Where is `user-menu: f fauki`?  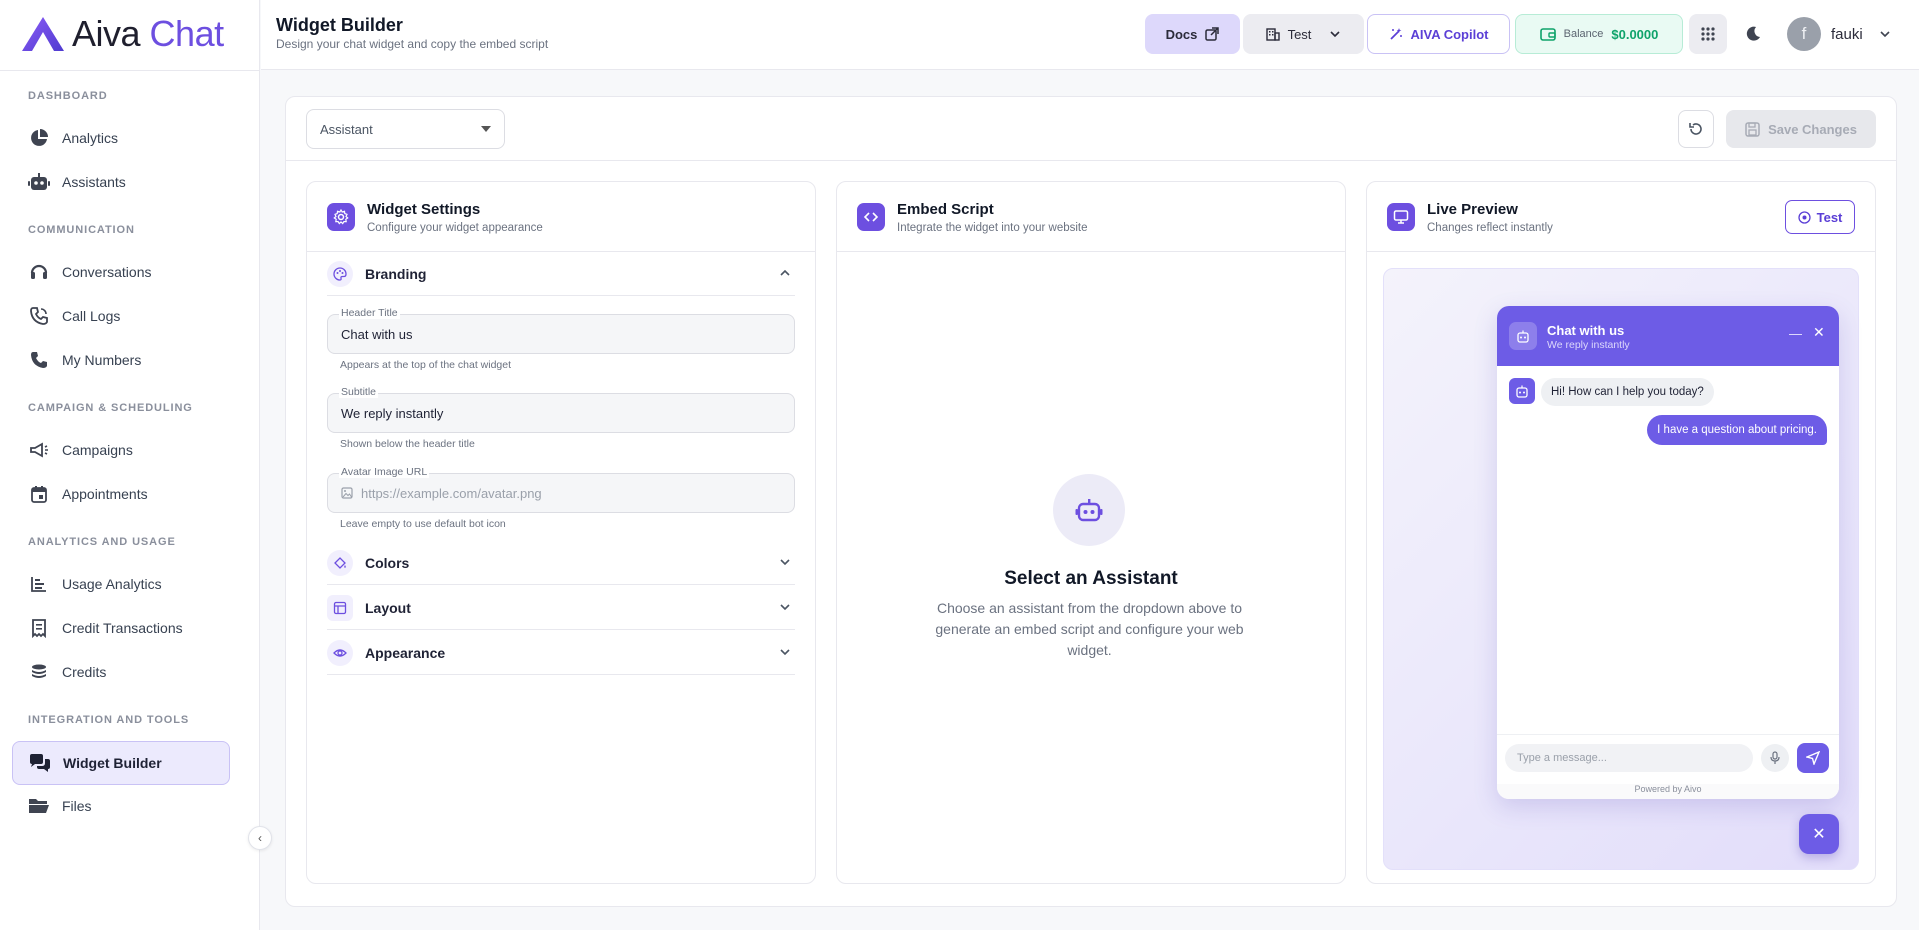 user-menu: f fauki is located at coordinates (1839, 34).